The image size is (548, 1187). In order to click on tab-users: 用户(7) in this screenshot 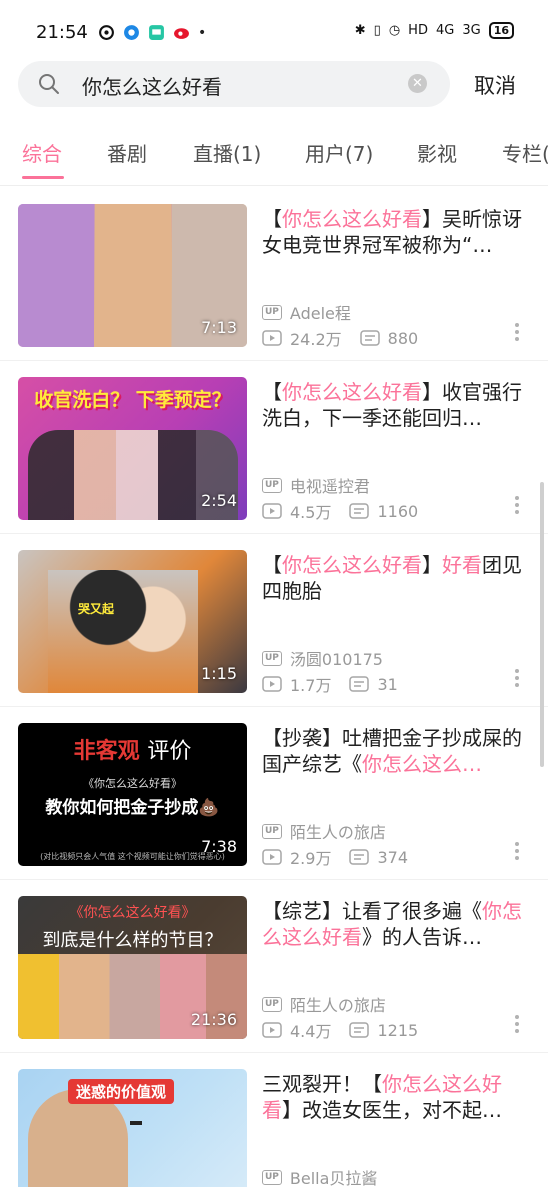, I will do `click(339, 152)`.